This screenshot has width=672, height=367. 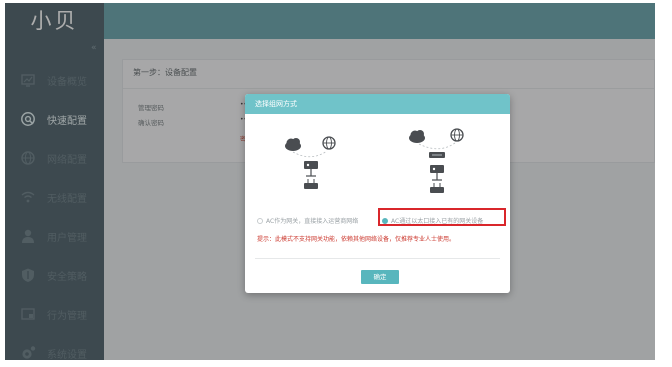 I want to click on option-ethernet-mode: AC通过以太口接入已有的网关设备, so click(x=432, y=220).